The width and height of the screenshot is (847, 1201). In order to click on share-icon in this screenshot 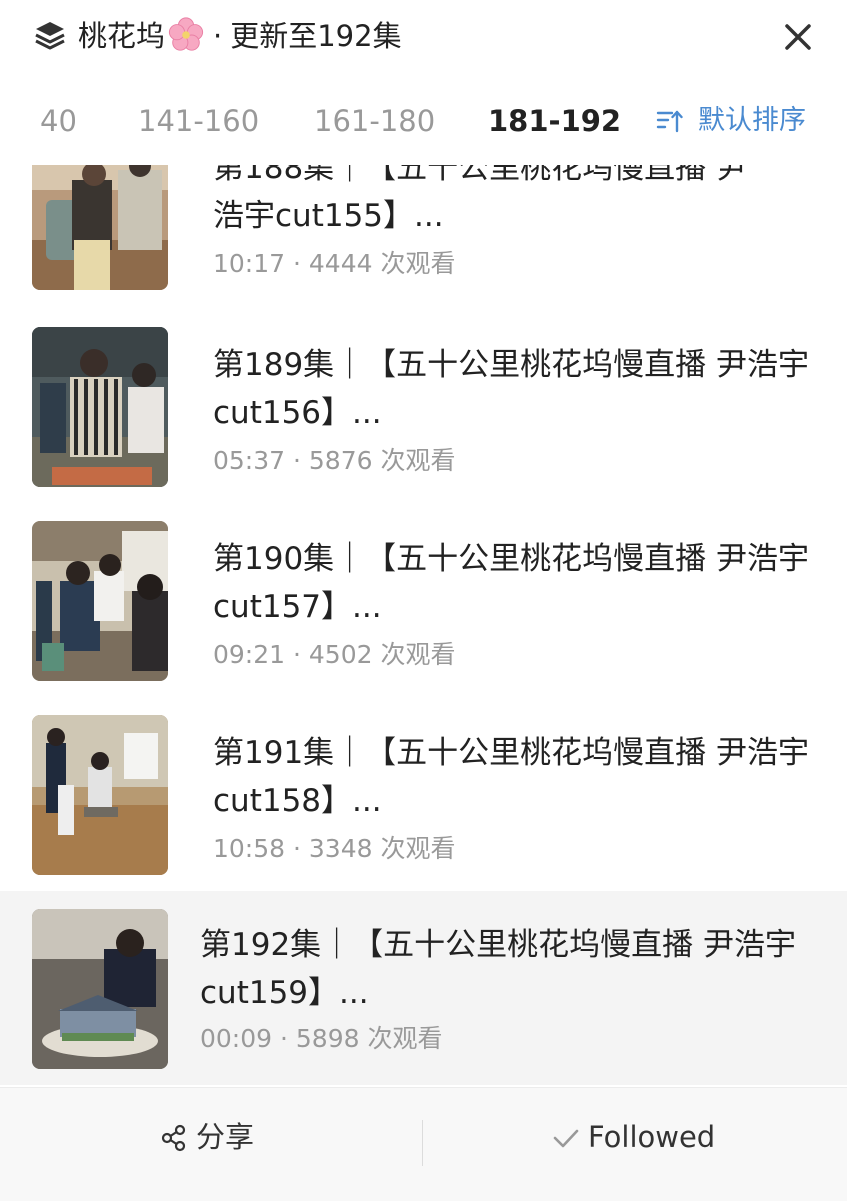, I will do `click(173, 1138)`.